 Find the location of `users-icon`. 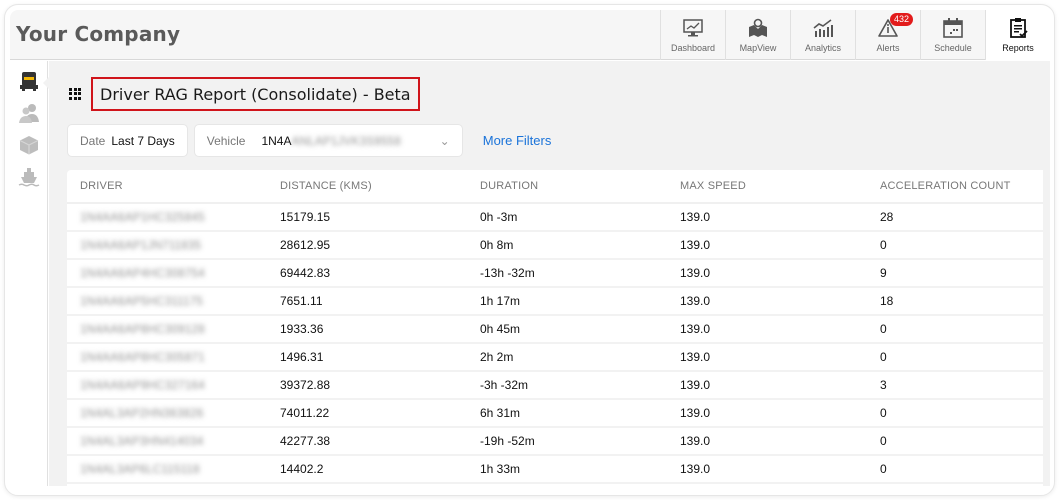

users-icon is located at coordinates (29, 115).